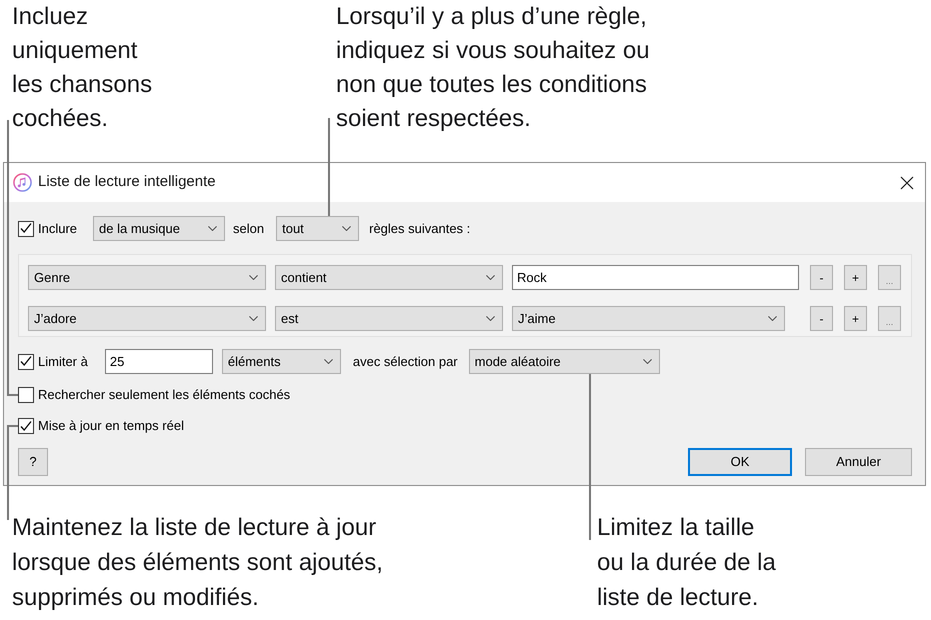  Describe the element at coordinates (281, 361) in the screenshot. I see `unit-dropdown: éléments` at that location.